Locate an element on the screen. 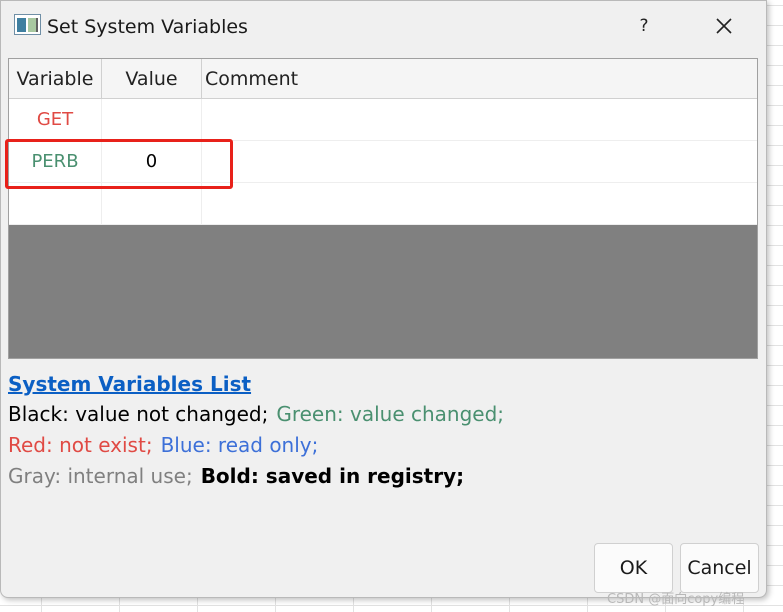 This screenshot has height=612, width=783. system-variables-list-link: System Variables List is located at coordinates (129, 384).